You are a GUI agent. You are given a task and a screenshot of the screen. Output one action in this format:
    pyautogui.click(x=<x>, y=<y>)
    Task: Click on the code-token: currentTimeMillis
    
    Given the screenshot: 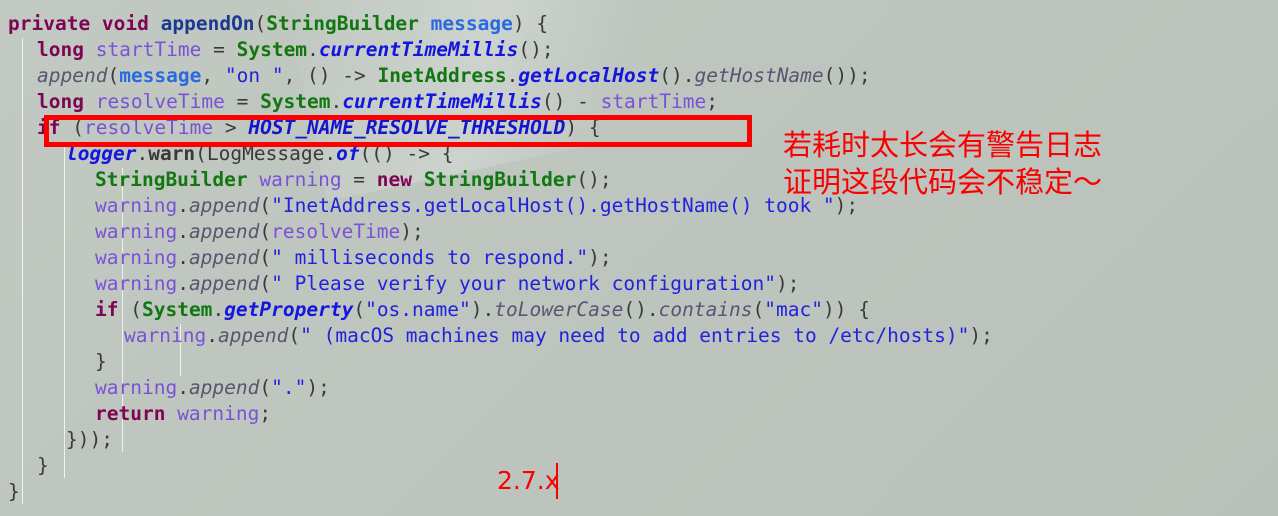 What is the action you would take?
    pyautogui.click(x=418, y=49)
    